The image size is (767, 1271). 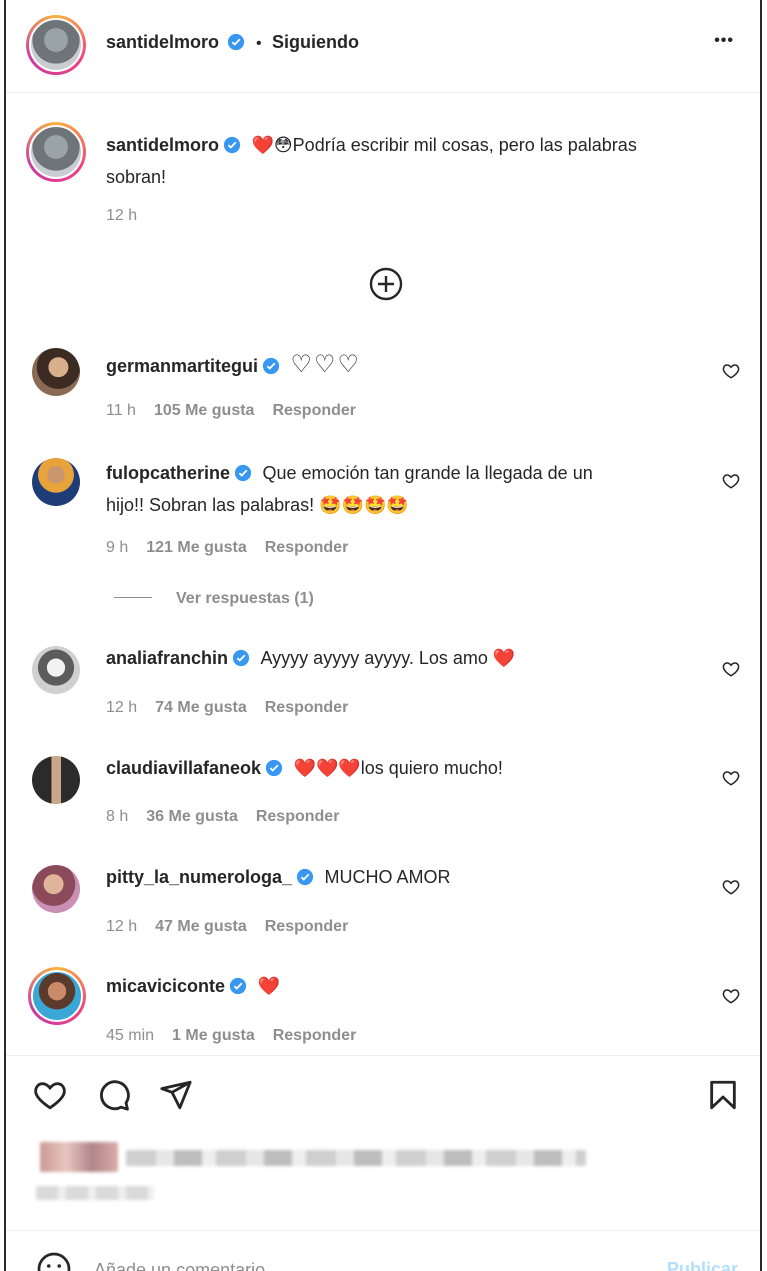 I want to click on bookmark-icon, so click(x=723, y=1095).